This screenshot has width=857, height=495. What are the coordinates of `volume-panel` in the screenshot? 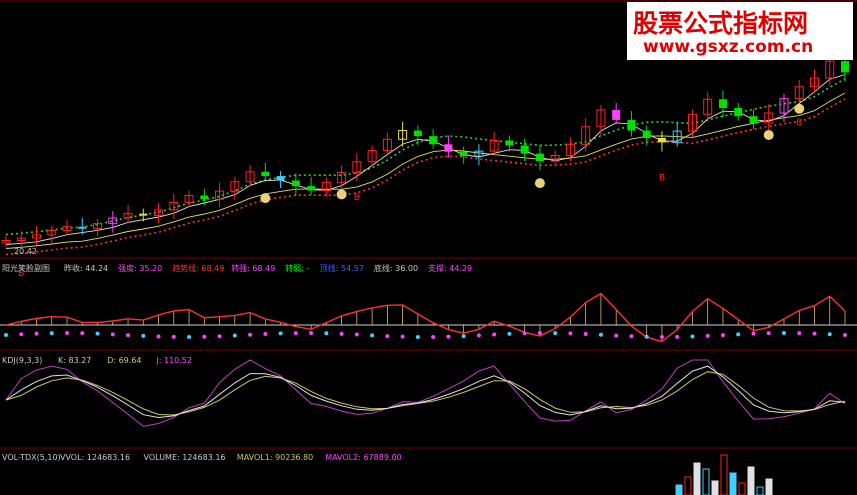 It's located at (724, 474).